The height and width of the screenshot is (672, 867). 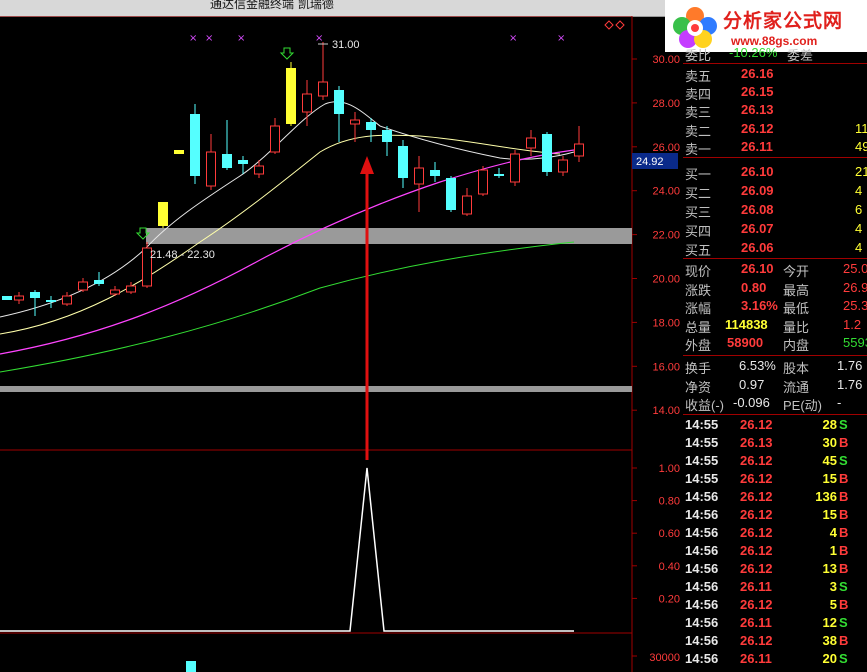 What do you see at coordinates (833, 586) in the screenshot?
I see `tick-volume: 3` at bounding box center [833, 586].